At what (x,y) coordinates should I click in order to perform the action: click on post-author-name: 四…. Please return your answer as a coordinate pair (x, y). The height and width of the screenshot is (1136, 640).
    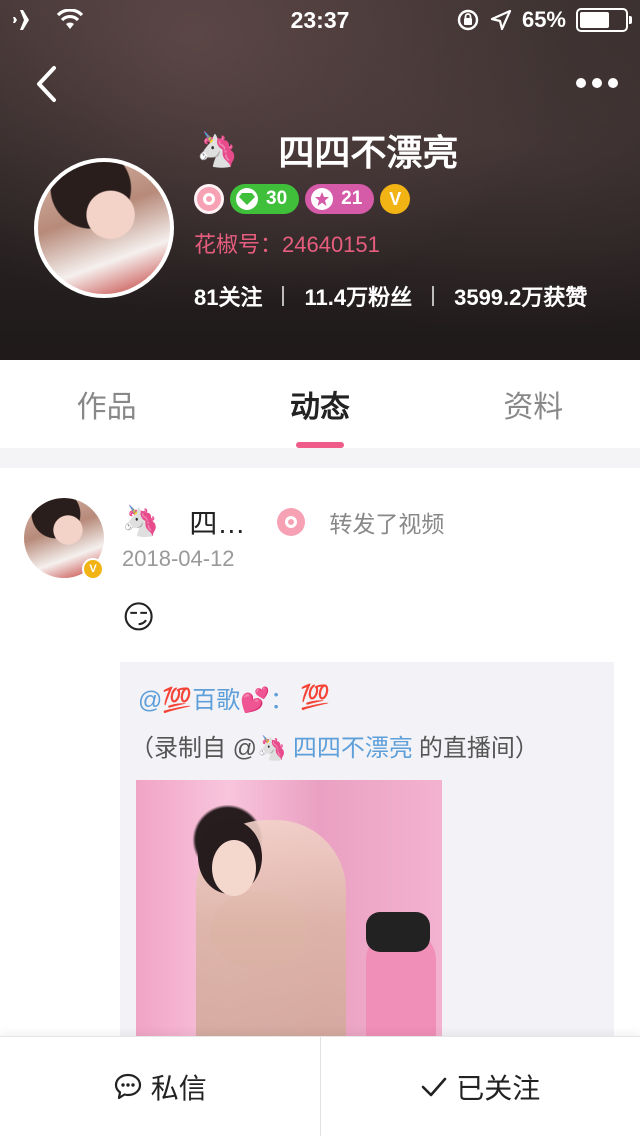
    Looking at the image, I should click on (217, 522).